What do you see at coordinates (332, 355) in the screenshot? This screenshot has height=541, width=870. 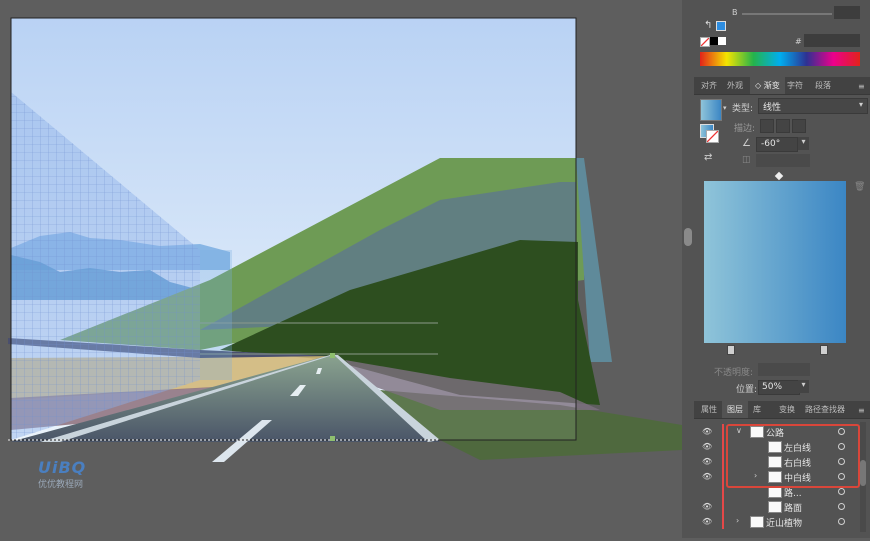 I see `vanishing-point` at bounding box center [332, 355].